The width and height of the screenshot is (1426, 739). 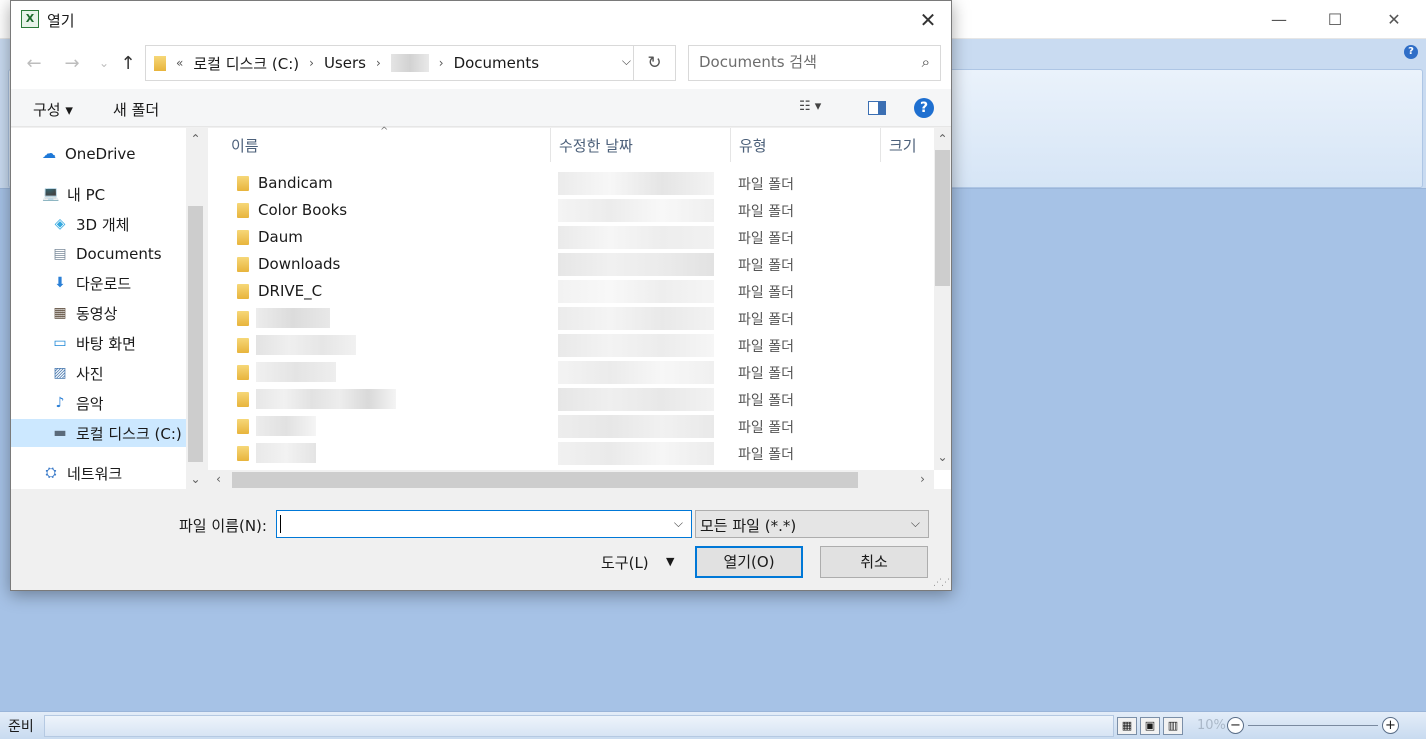 What do you see at coordinates (72, 63) in the screenshot?
I see `forward-arrow-icon: →` at bounding box center [72, 63].